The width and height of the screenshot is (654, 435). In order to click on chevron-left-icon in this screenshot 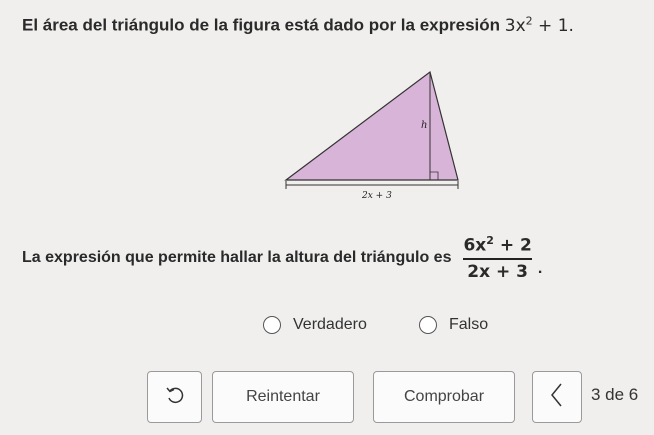, I will do `click(557, 397)`.